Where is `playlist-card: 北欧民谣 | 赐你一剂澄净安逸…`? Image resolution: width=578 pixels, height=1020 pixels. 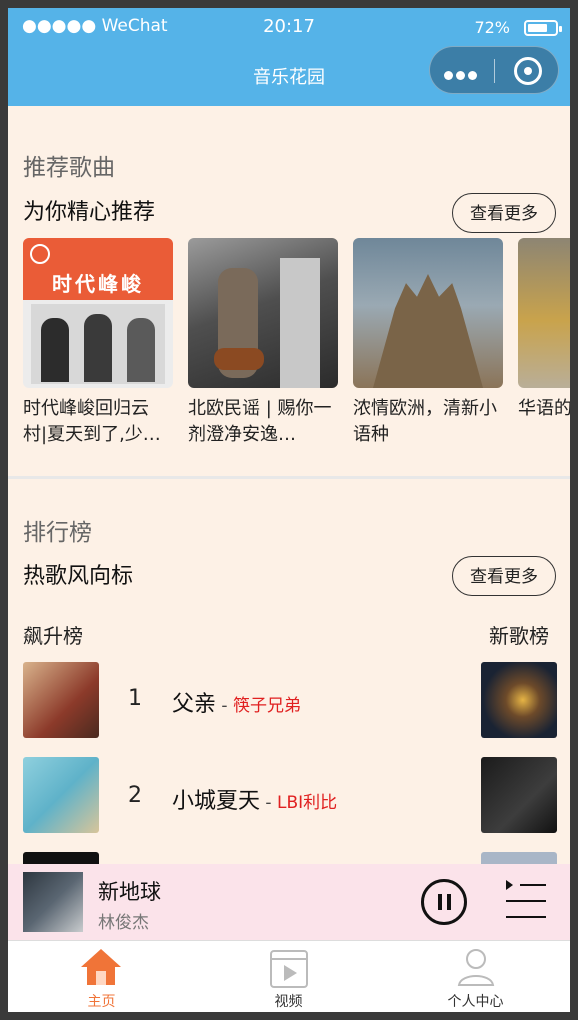
playlist-card: 北欧民谣 | 赐你一剂澄净安逸… is located at coordinates (263, 343).